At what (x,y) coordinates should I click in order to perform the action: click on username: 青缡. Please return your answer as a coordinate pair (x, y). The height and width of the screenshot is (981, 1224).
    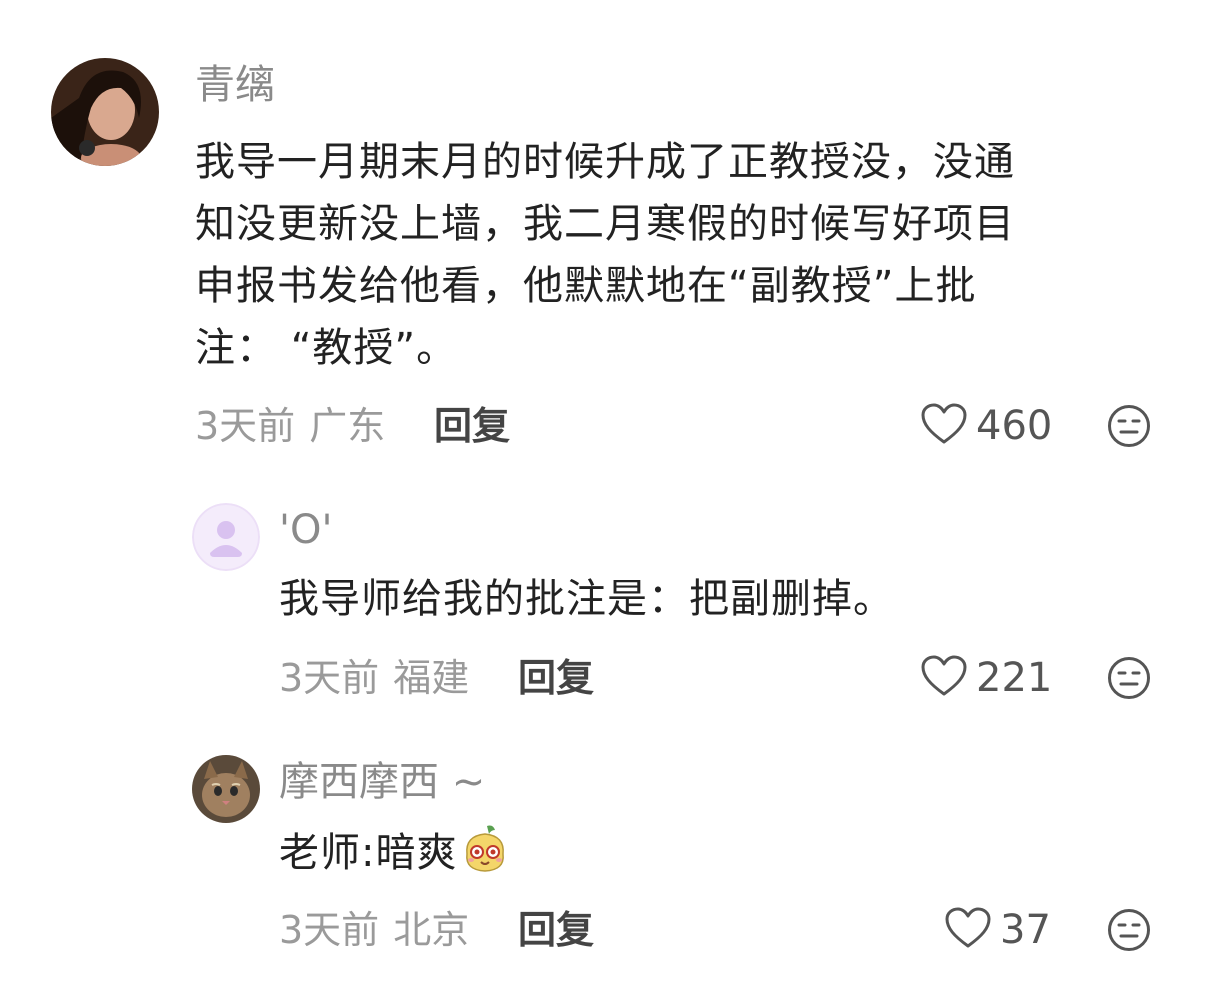
    Looking at the image, I should click on (235, 85).